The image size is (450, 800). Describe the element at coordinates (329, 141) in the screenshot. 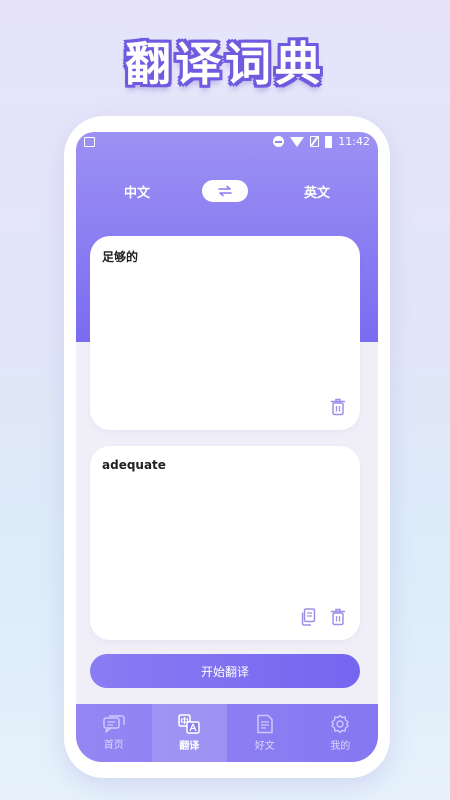

I see `battery-icon` at that location.